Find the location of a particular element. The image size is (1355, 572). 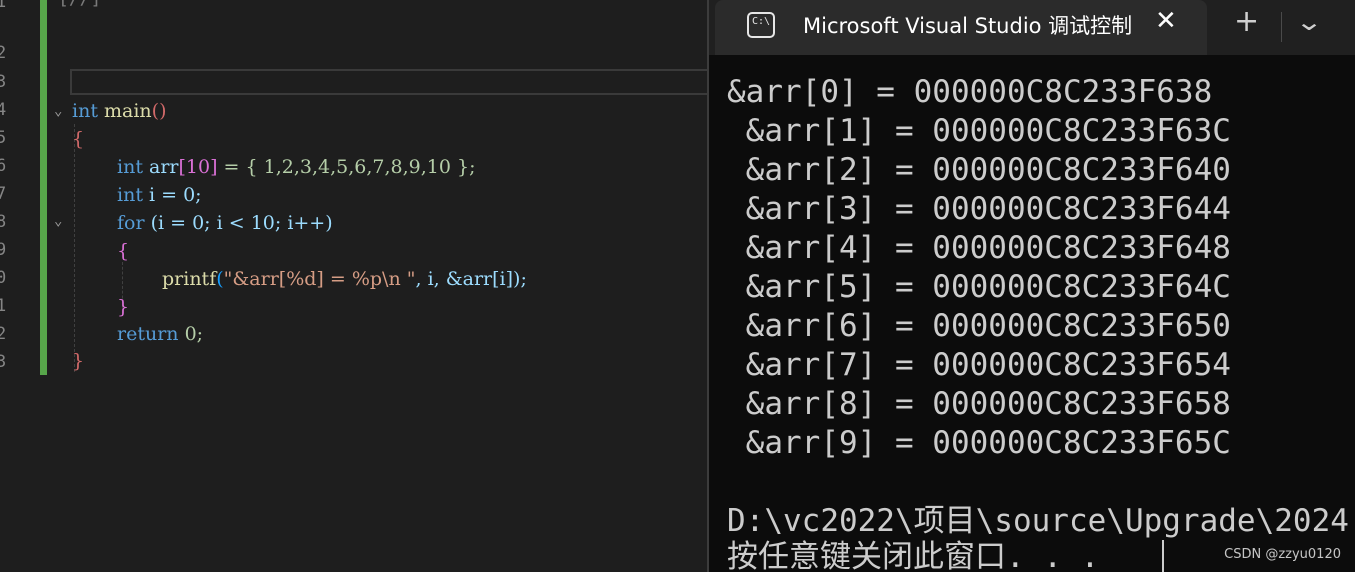

keyword: return is located at coordinates (148, 334).